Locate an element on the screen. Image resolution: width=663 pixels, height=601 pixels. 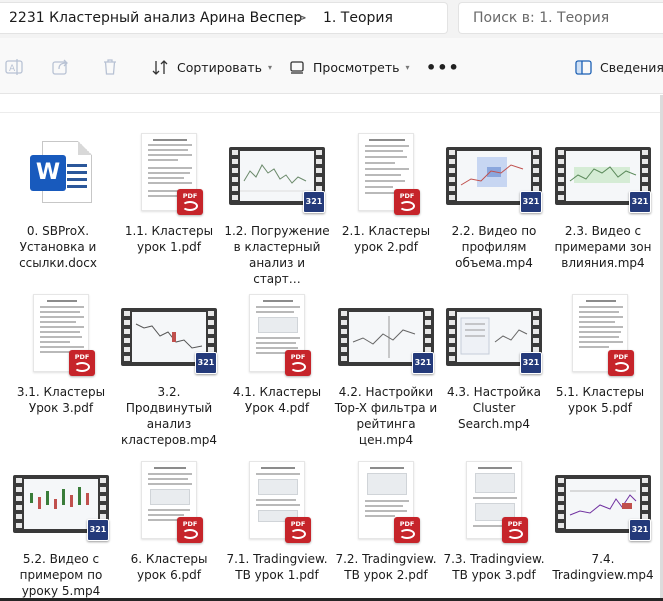
details-button: Сведения is located at coordinates (619, 67).